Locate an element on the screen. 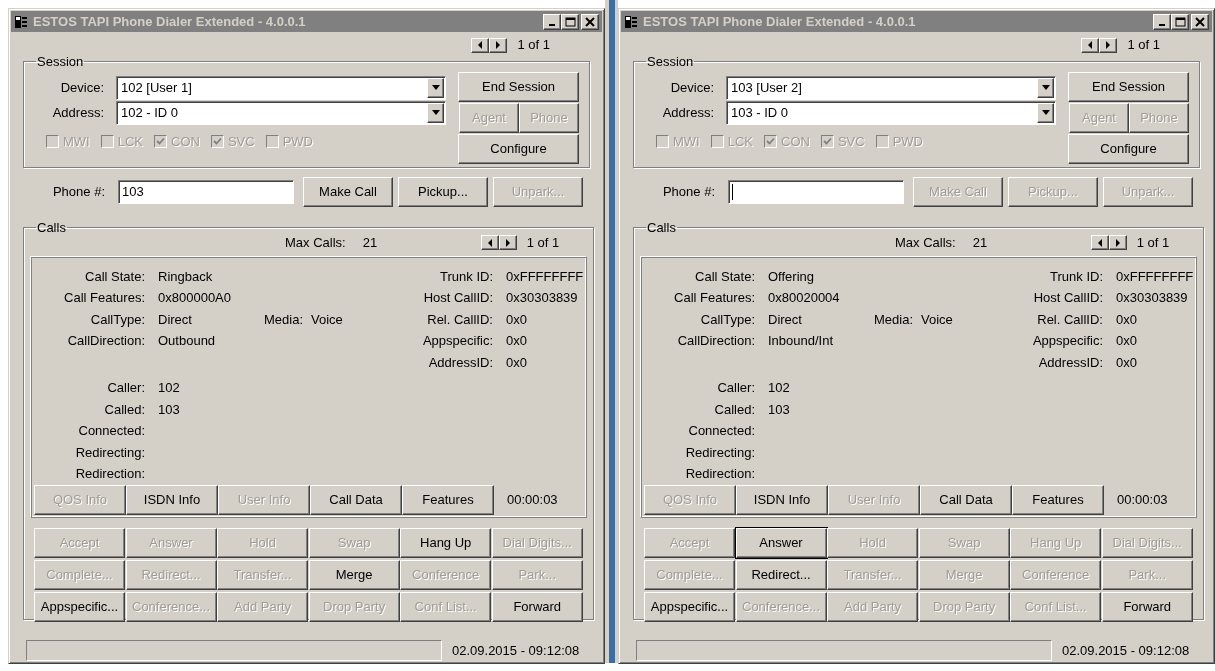 The width and height of the screenshot is (1215, 671). field-label: Media: is located at coordinates (284, 319).